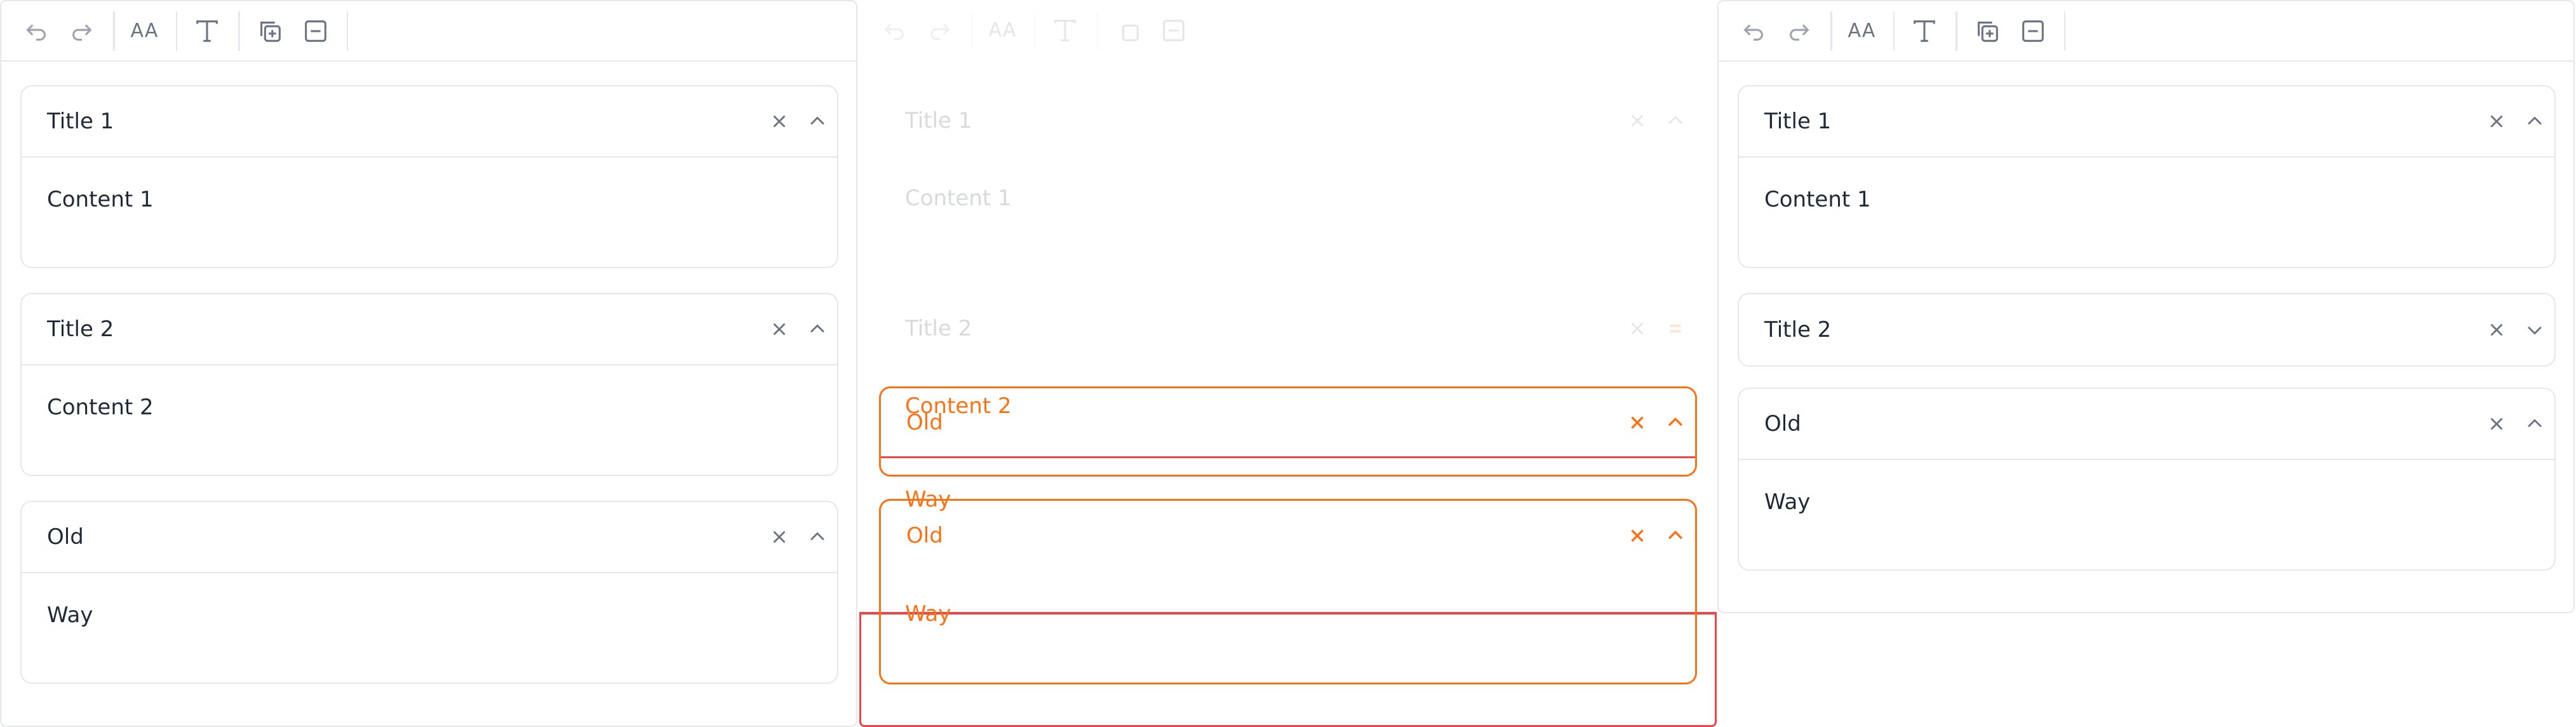 The image size is (2576, 727). Describe the element at coordinates (928, 614) in the screenshot. I see `dragged-content: Way` at that location.